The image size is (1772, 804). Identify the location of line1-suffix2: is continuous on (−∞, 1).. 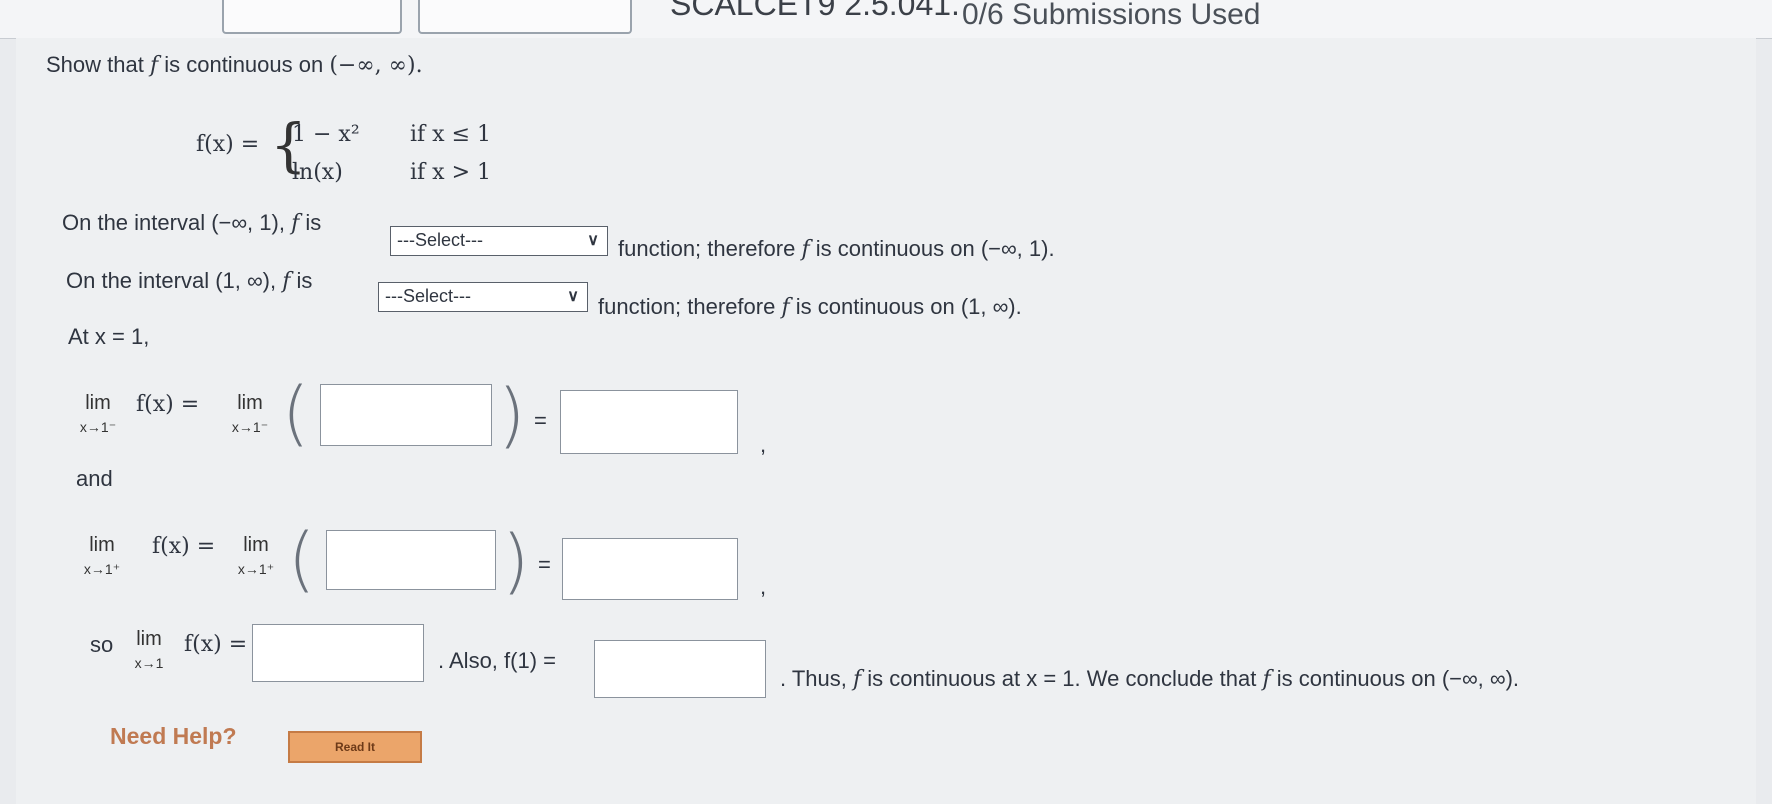
(932, 248).